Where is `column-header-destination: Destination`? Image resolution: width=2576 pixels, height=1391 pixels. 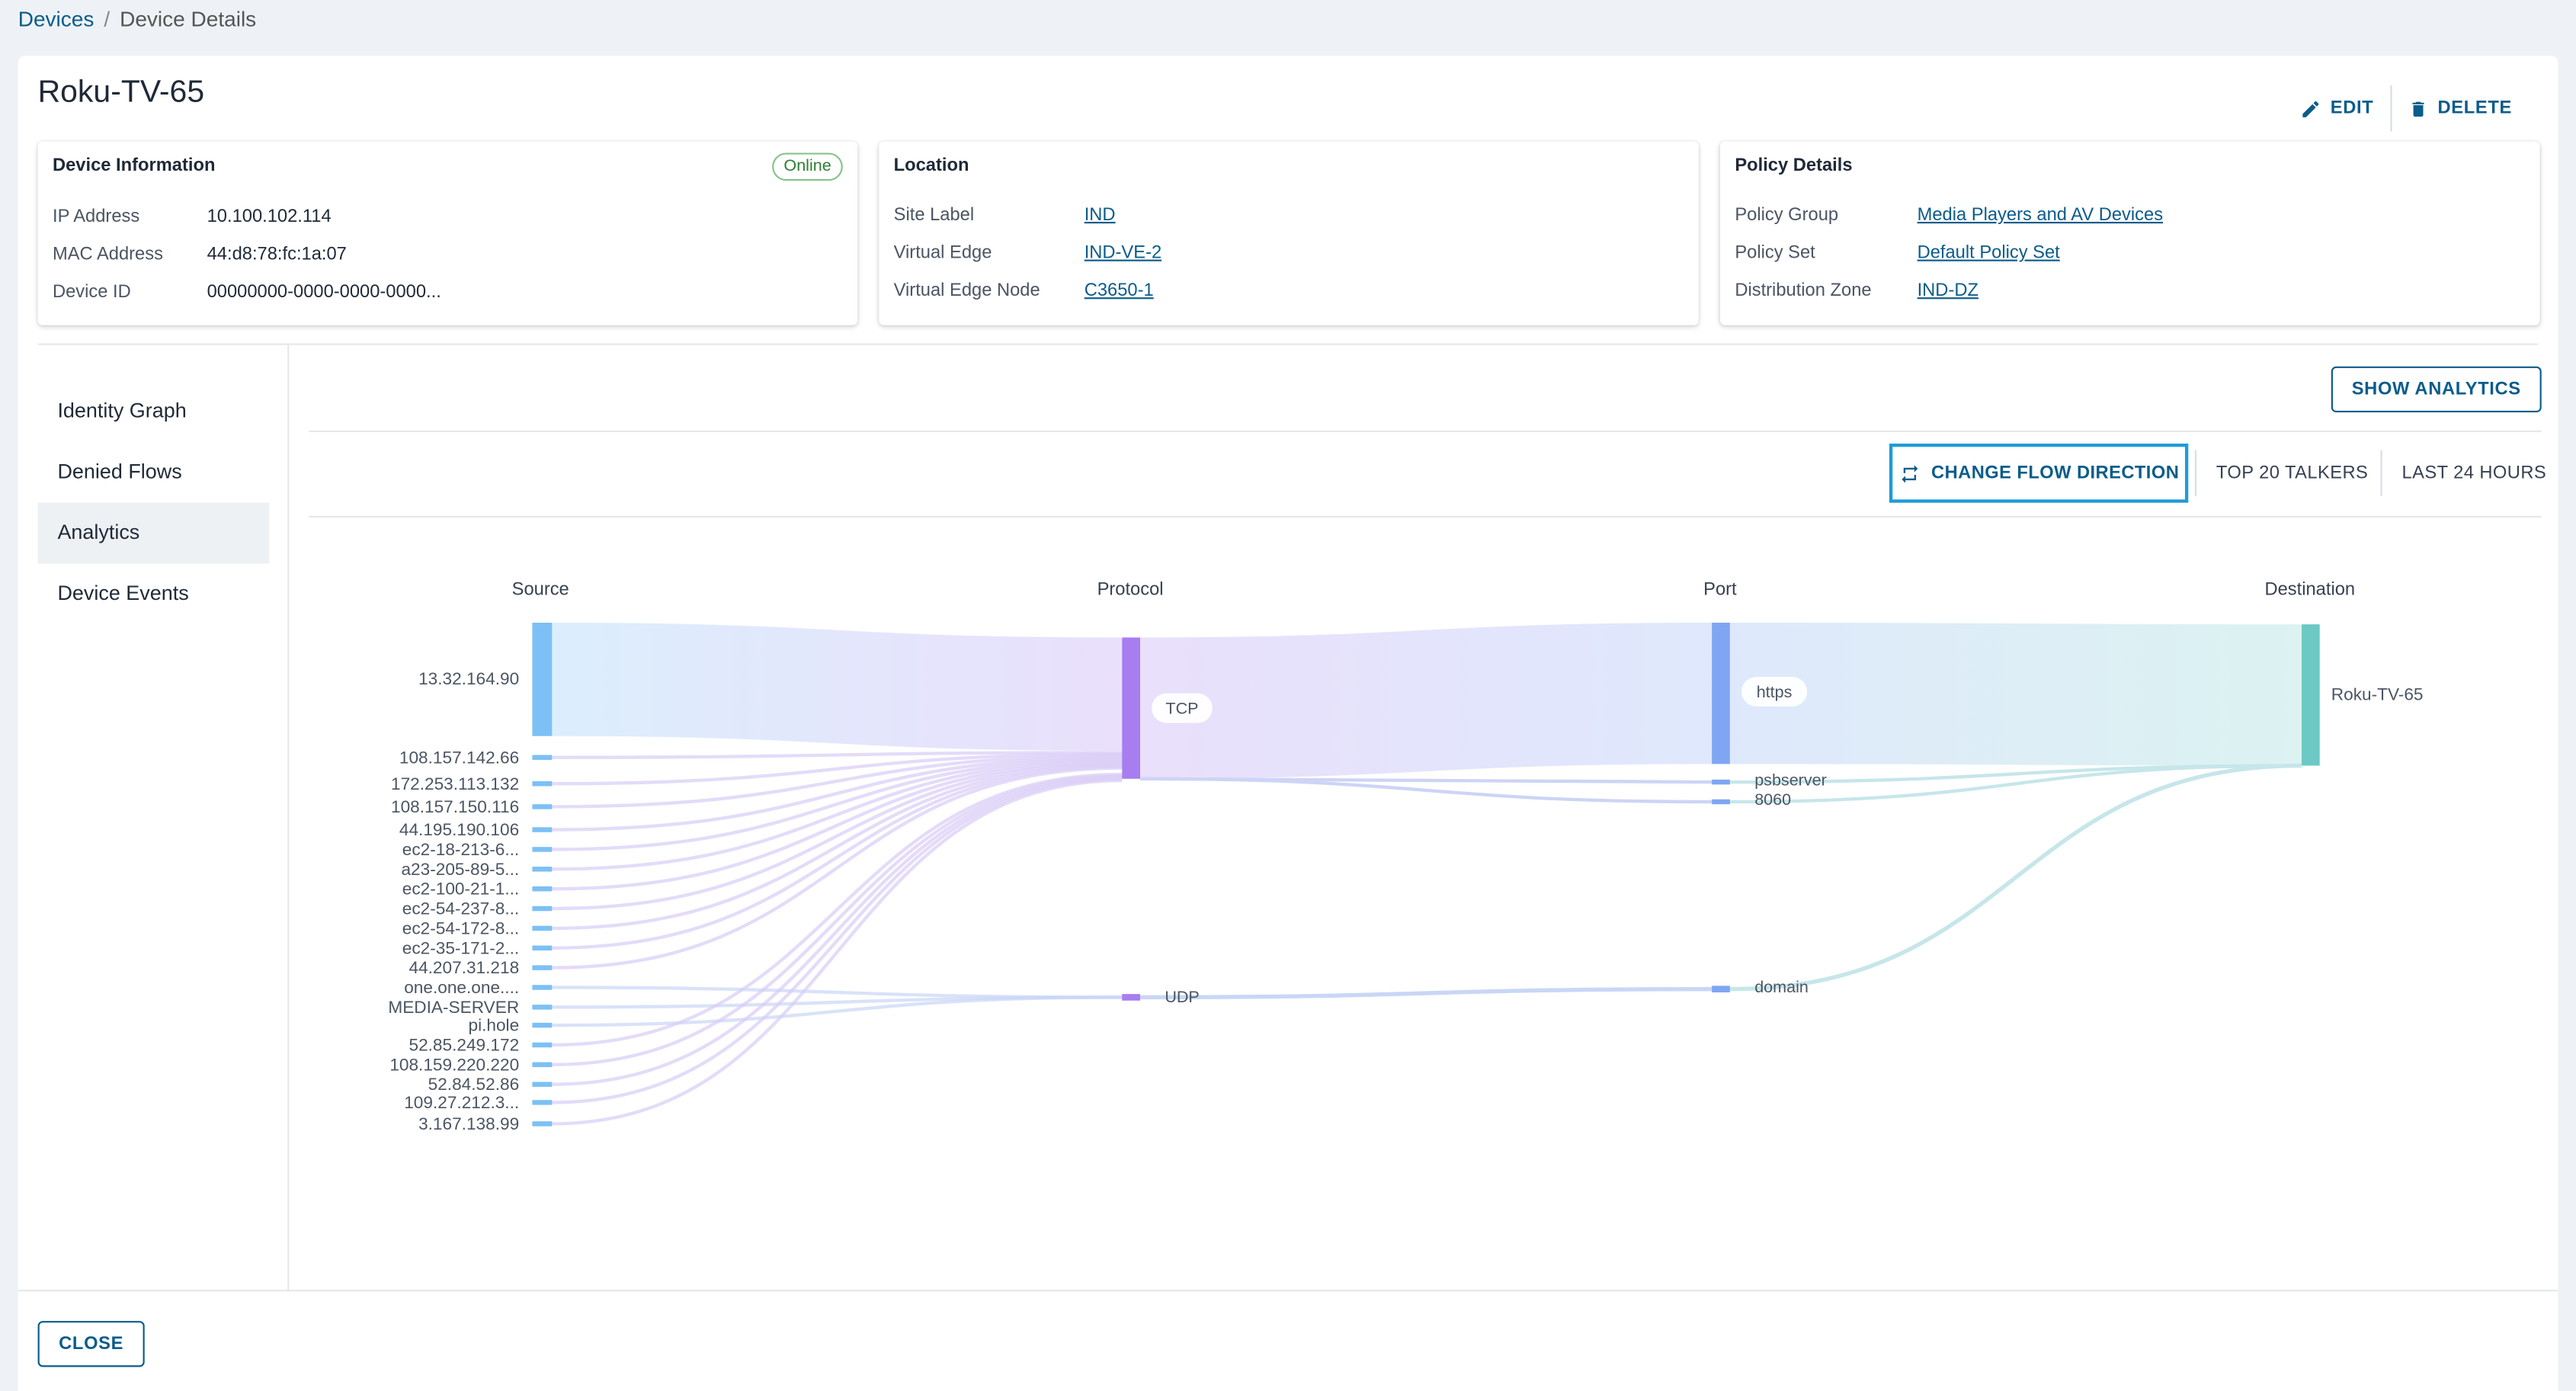
column-header-destination: Destination is located at coordinates (2309, 589).